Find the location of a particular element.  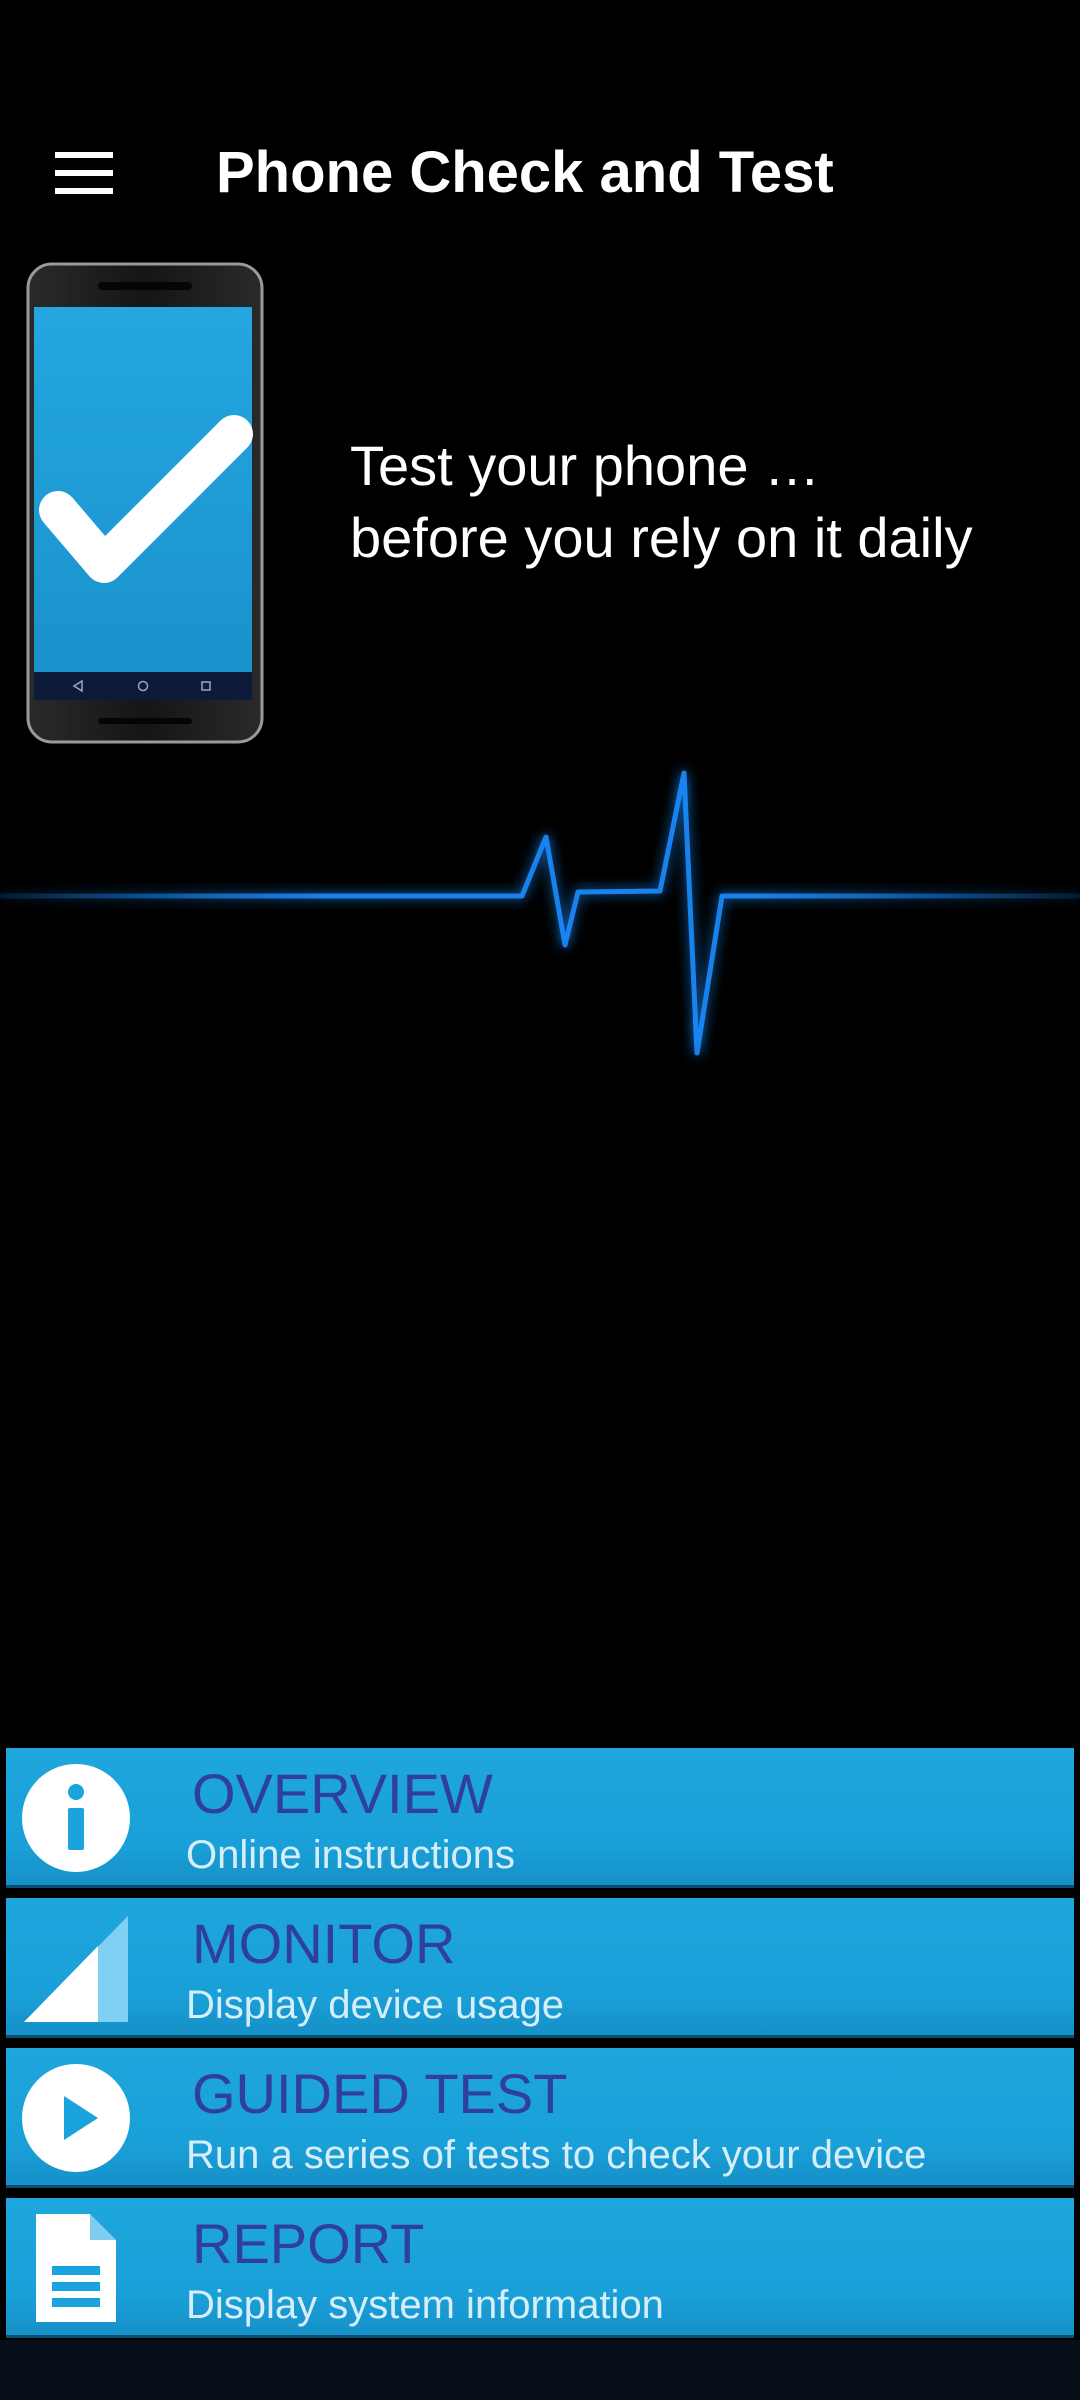

menu-button is located at coordinates (84, 173).